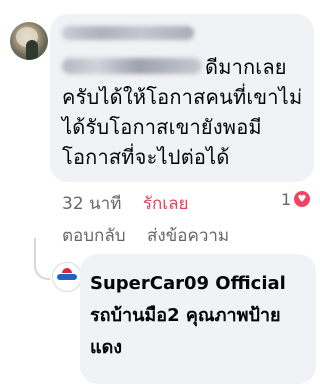 The image size is (320, 384). Describe the element at coordinates (166, 204) in the screenshot. I see `love-reaction-button: รักเลย` at that location.